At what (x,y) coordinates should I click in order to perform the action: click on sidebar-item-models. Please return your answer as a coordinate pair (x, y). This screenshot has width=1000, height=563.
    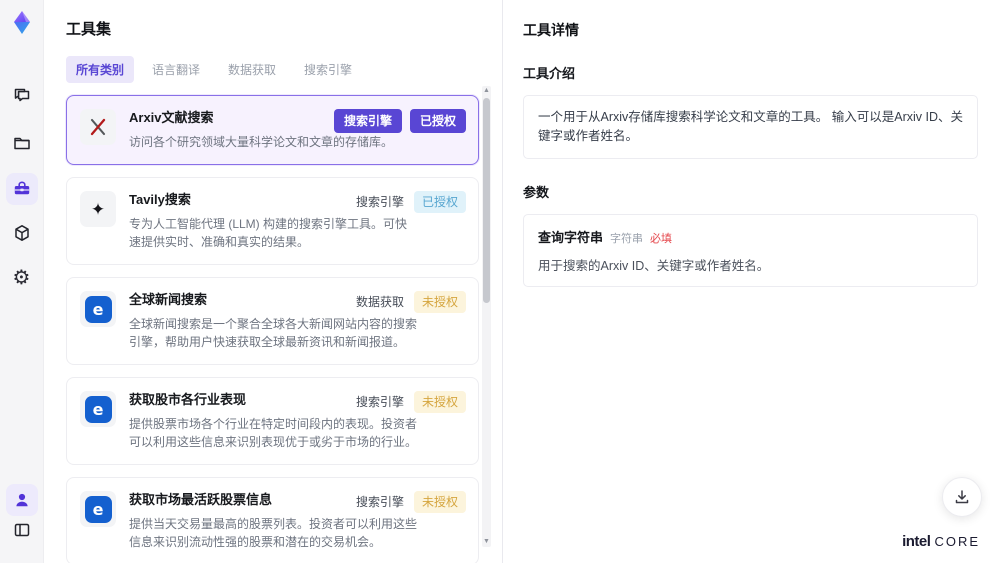
    Looking at the image, I should click on (22, 233).